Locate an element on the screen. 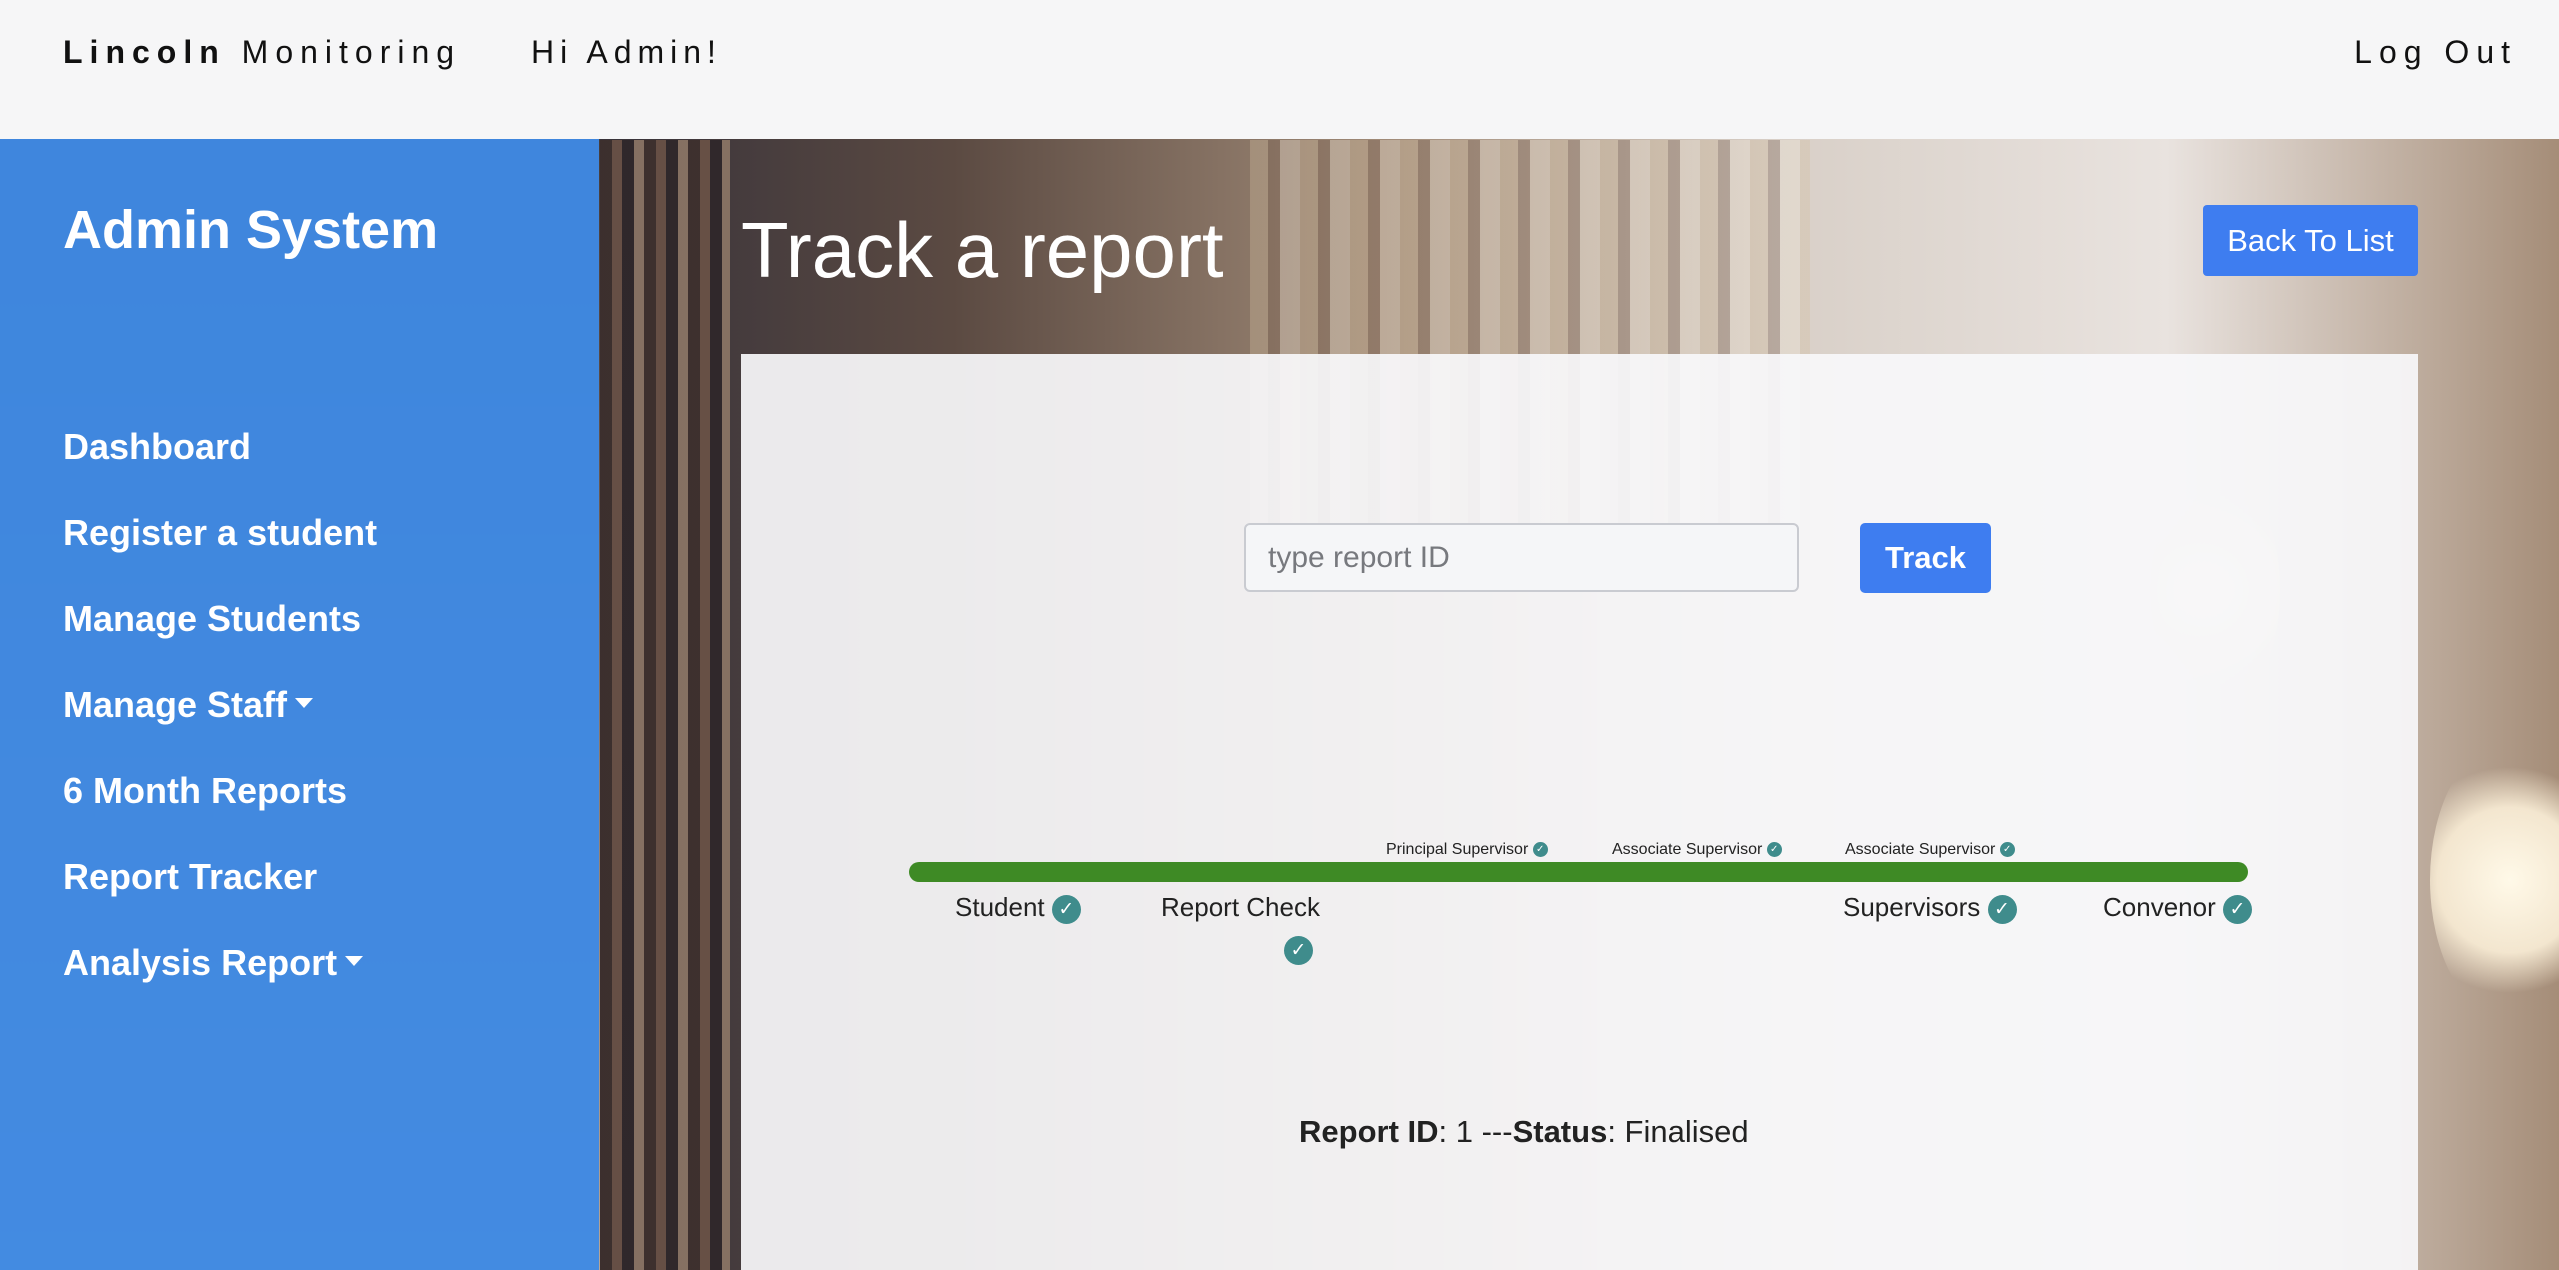 Image resolution: width=2559 pixels, height=1270 pixels. sidebar-item-label: Report Tracker is located at coordinates (190, 876).